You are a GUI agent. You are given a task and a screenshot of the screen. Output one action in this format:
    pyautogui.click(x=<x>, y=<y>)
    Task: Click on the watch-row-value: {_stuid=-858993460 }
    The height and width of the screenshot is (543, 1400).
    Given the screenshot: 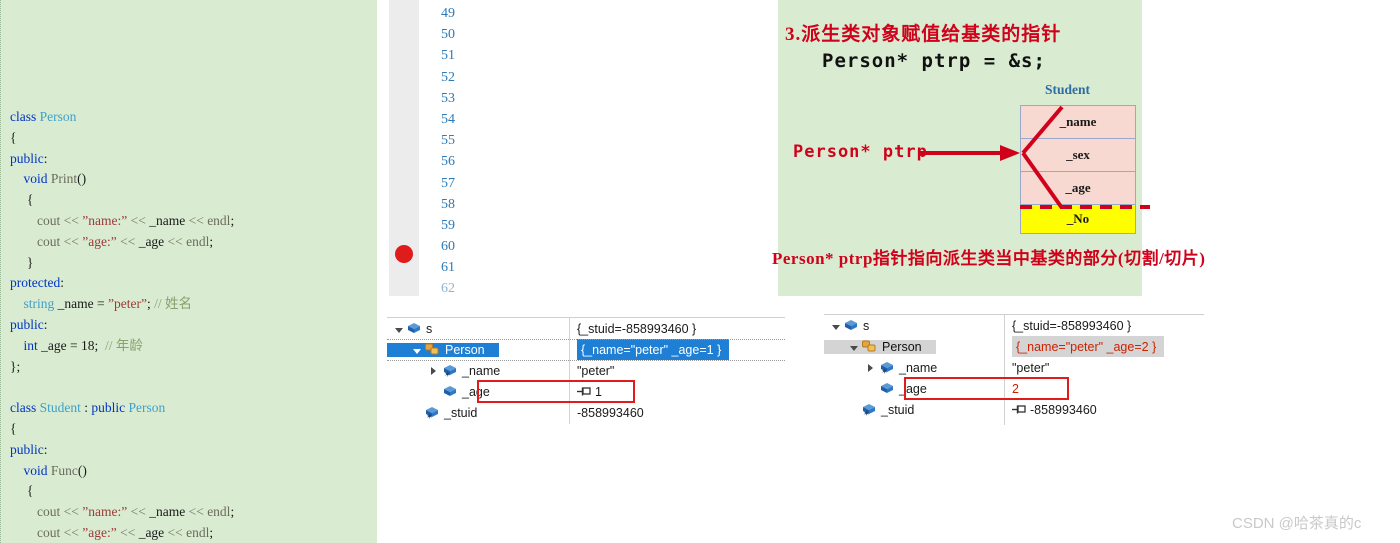 What is the action you would take?
    pyautogui.click(x=636, y=328)
    